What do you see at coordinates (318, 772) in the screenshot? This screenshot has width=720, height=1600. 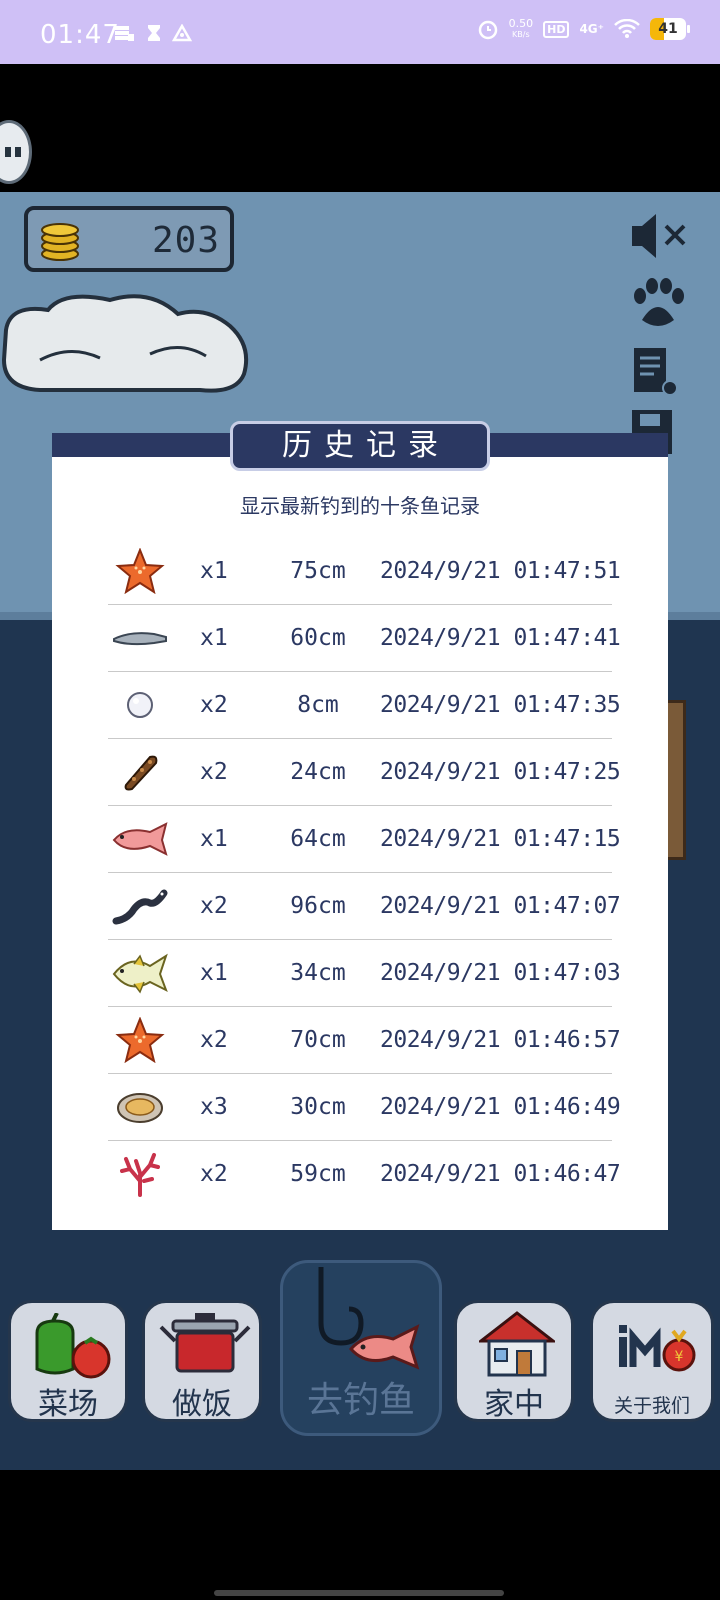 I see `record-size: 24cm` at bounding box center [318, 772].